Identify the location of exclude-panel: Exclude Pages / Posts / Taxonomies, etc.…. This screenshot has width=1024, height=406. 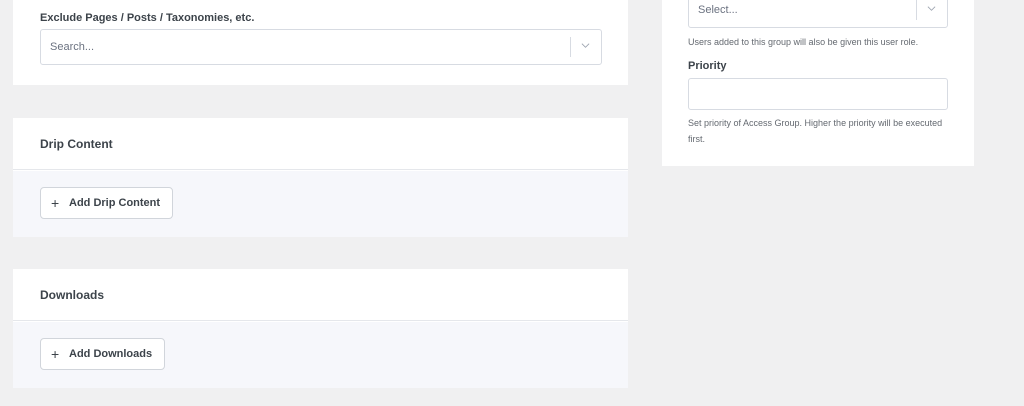
(320, 42).